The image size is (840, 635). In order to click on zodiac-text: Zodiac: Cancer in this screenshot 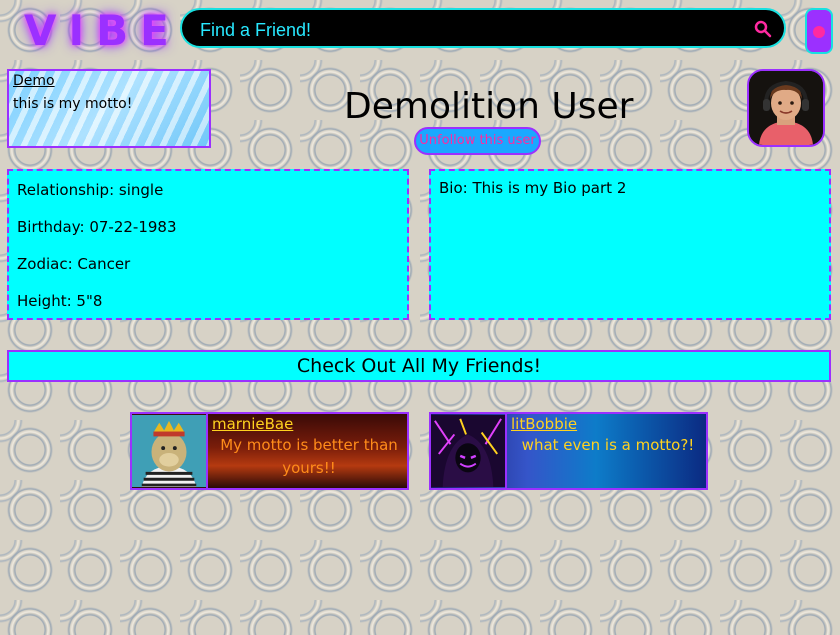, I will do `click(74, 264)`.